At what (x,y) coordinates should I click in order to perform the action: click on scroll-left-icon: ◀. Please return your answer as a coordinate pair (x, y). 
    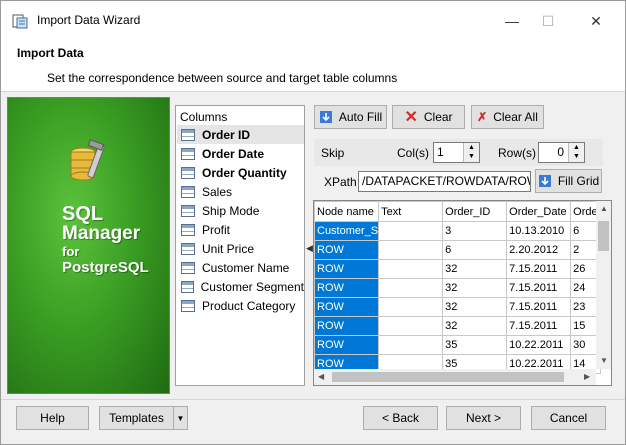
    Looking at the image, I should click on (321, 376).